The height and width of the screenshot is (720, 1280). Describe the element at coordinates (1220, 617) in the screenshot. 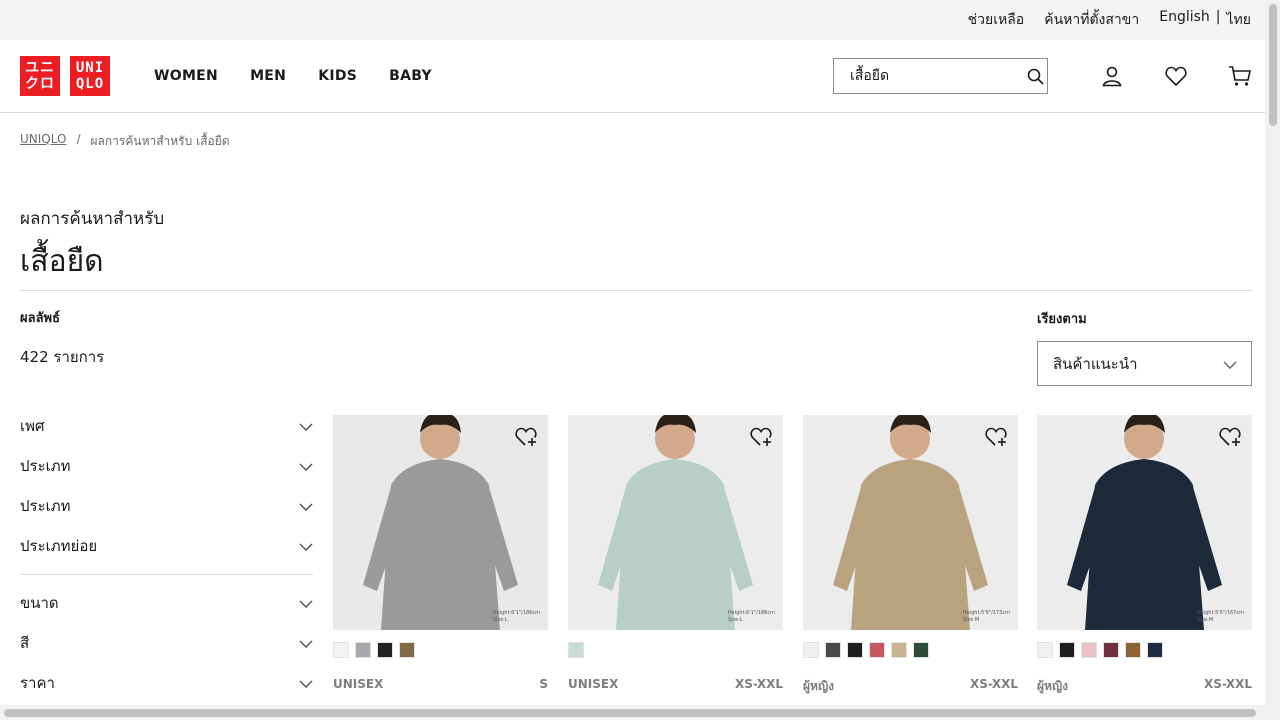

I see `model-caption: Height:5'6"/167cm Size:M` at that location.